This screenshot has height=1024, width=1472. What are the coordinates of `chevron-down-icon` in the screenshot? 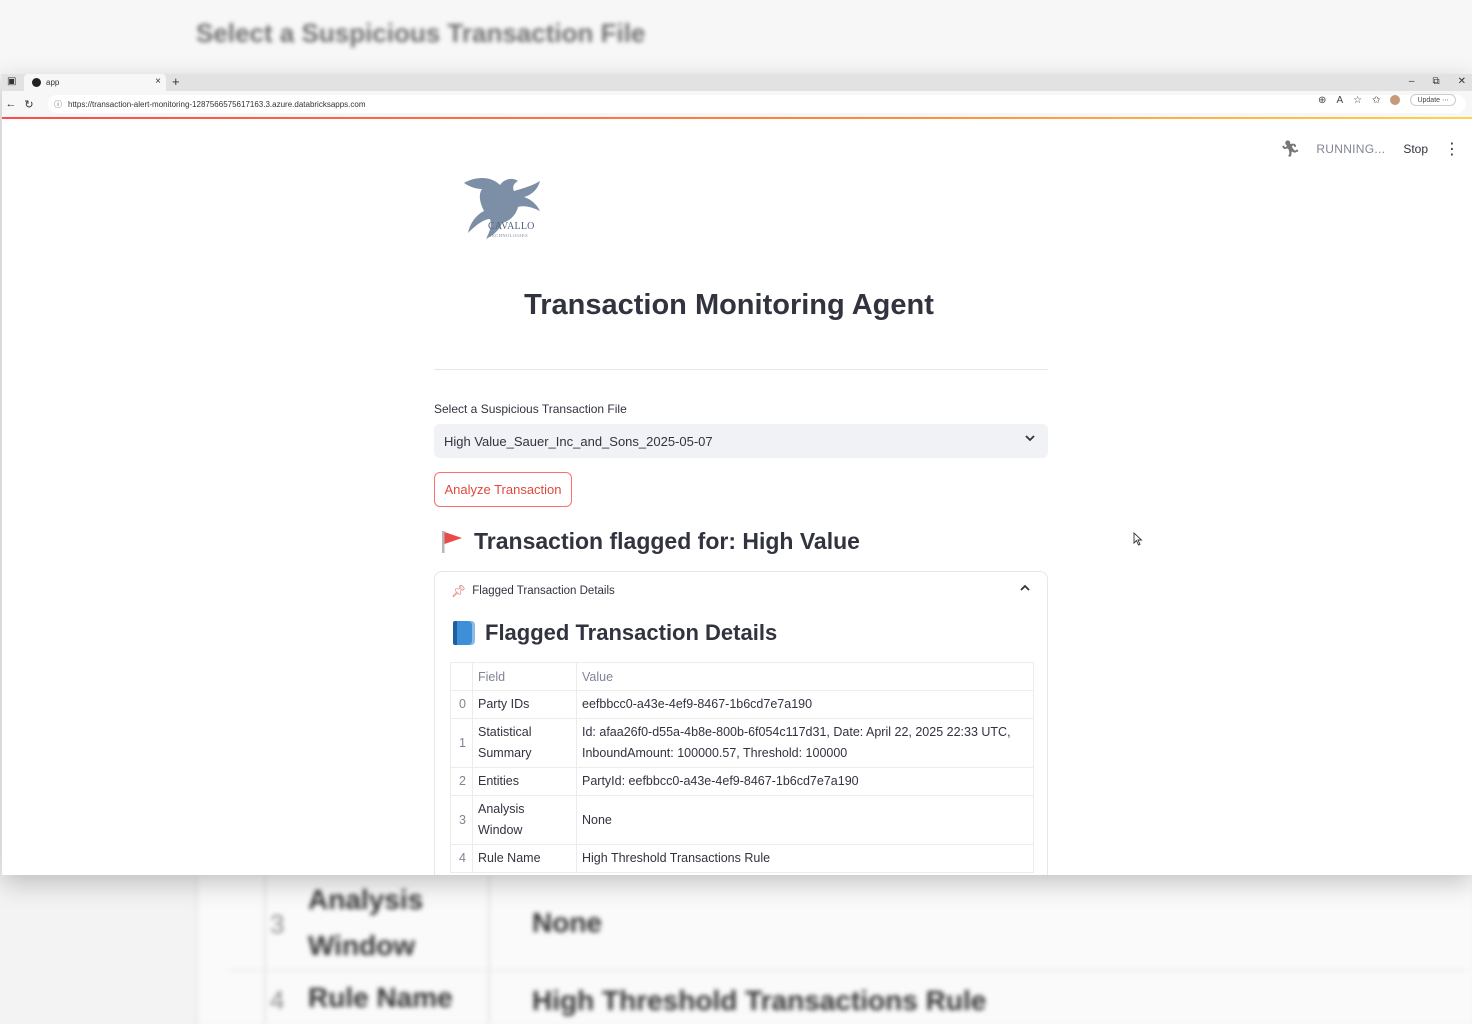 It's located at (1030, 438).